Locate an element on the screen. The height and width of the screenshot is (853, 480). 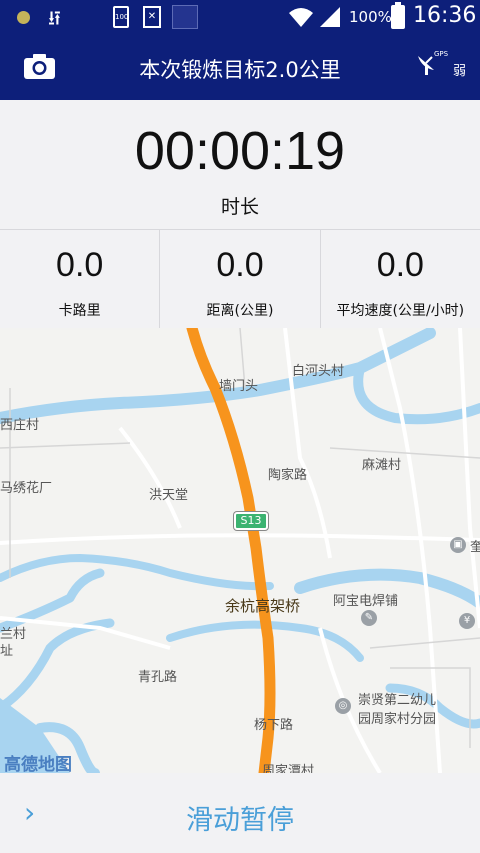
stat-avg-speed: 0.0 平均速度(公里/小时) is located at coordinates (400, 279).